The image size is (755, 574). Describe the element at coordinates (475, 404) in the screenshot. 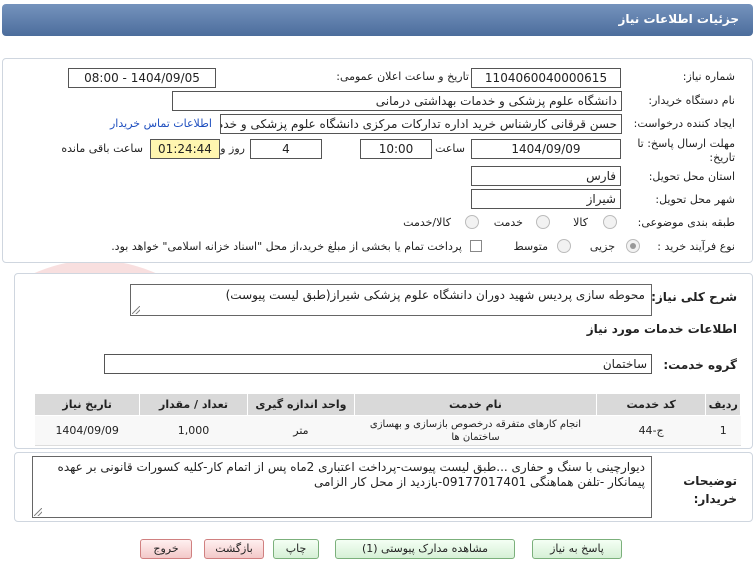

I see `col-name-header: نام خدمت` at that location.